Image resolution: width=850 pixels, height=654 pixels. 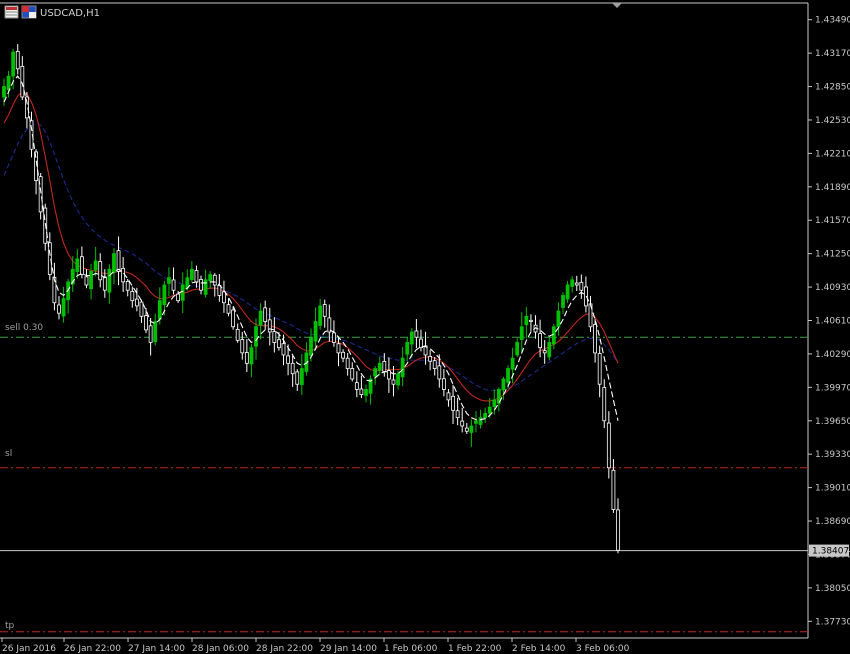 What do you see at coordinates (832, 388) in the screenshot?
I see `y-tick-label: 1.39970` at bounding box center [832, 388].